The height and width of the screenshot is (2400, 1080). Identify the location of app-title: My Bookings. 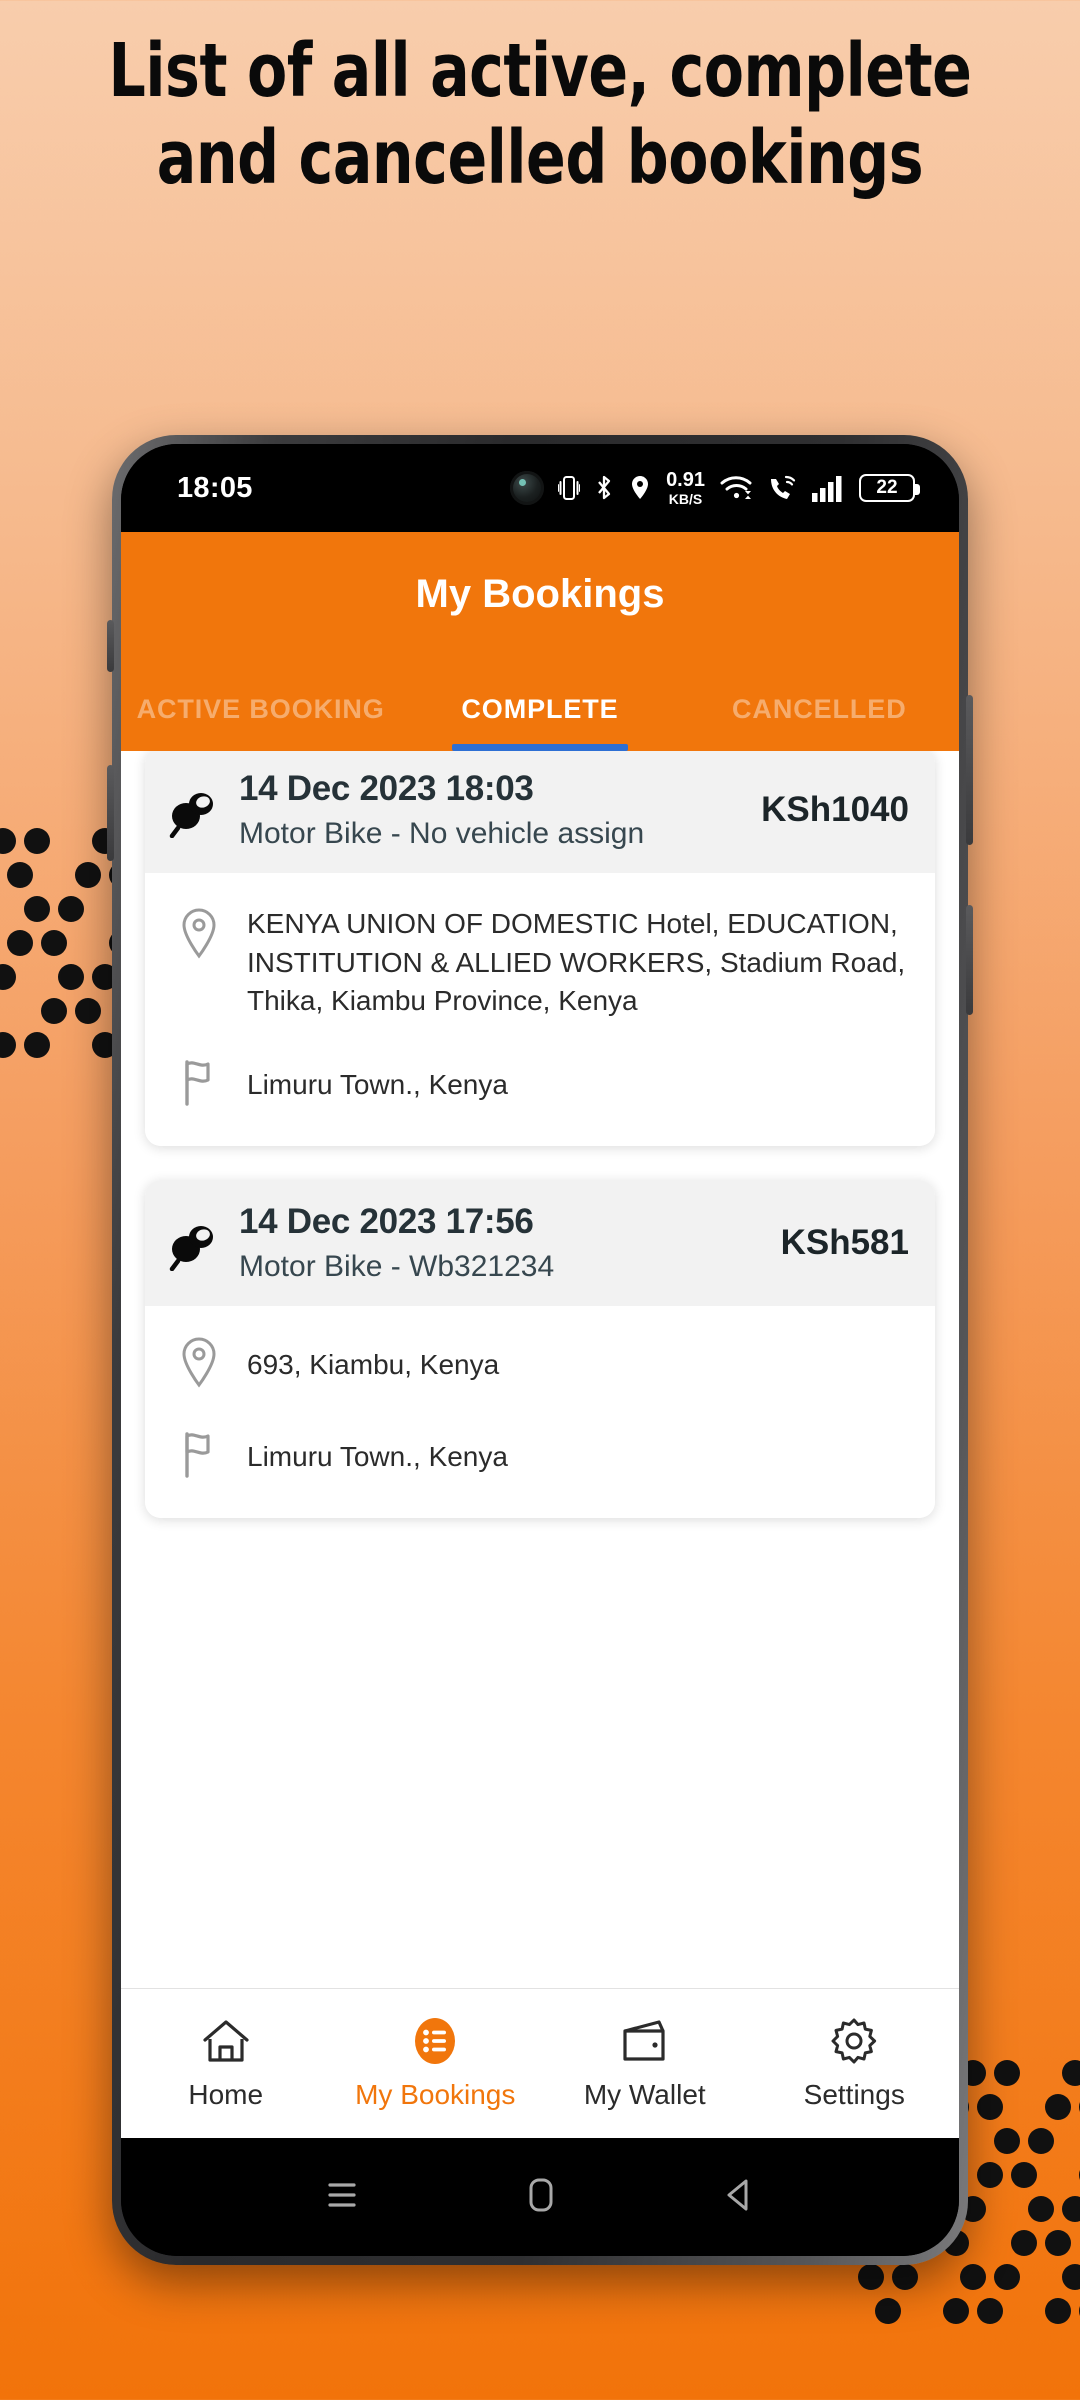
(540, 594).